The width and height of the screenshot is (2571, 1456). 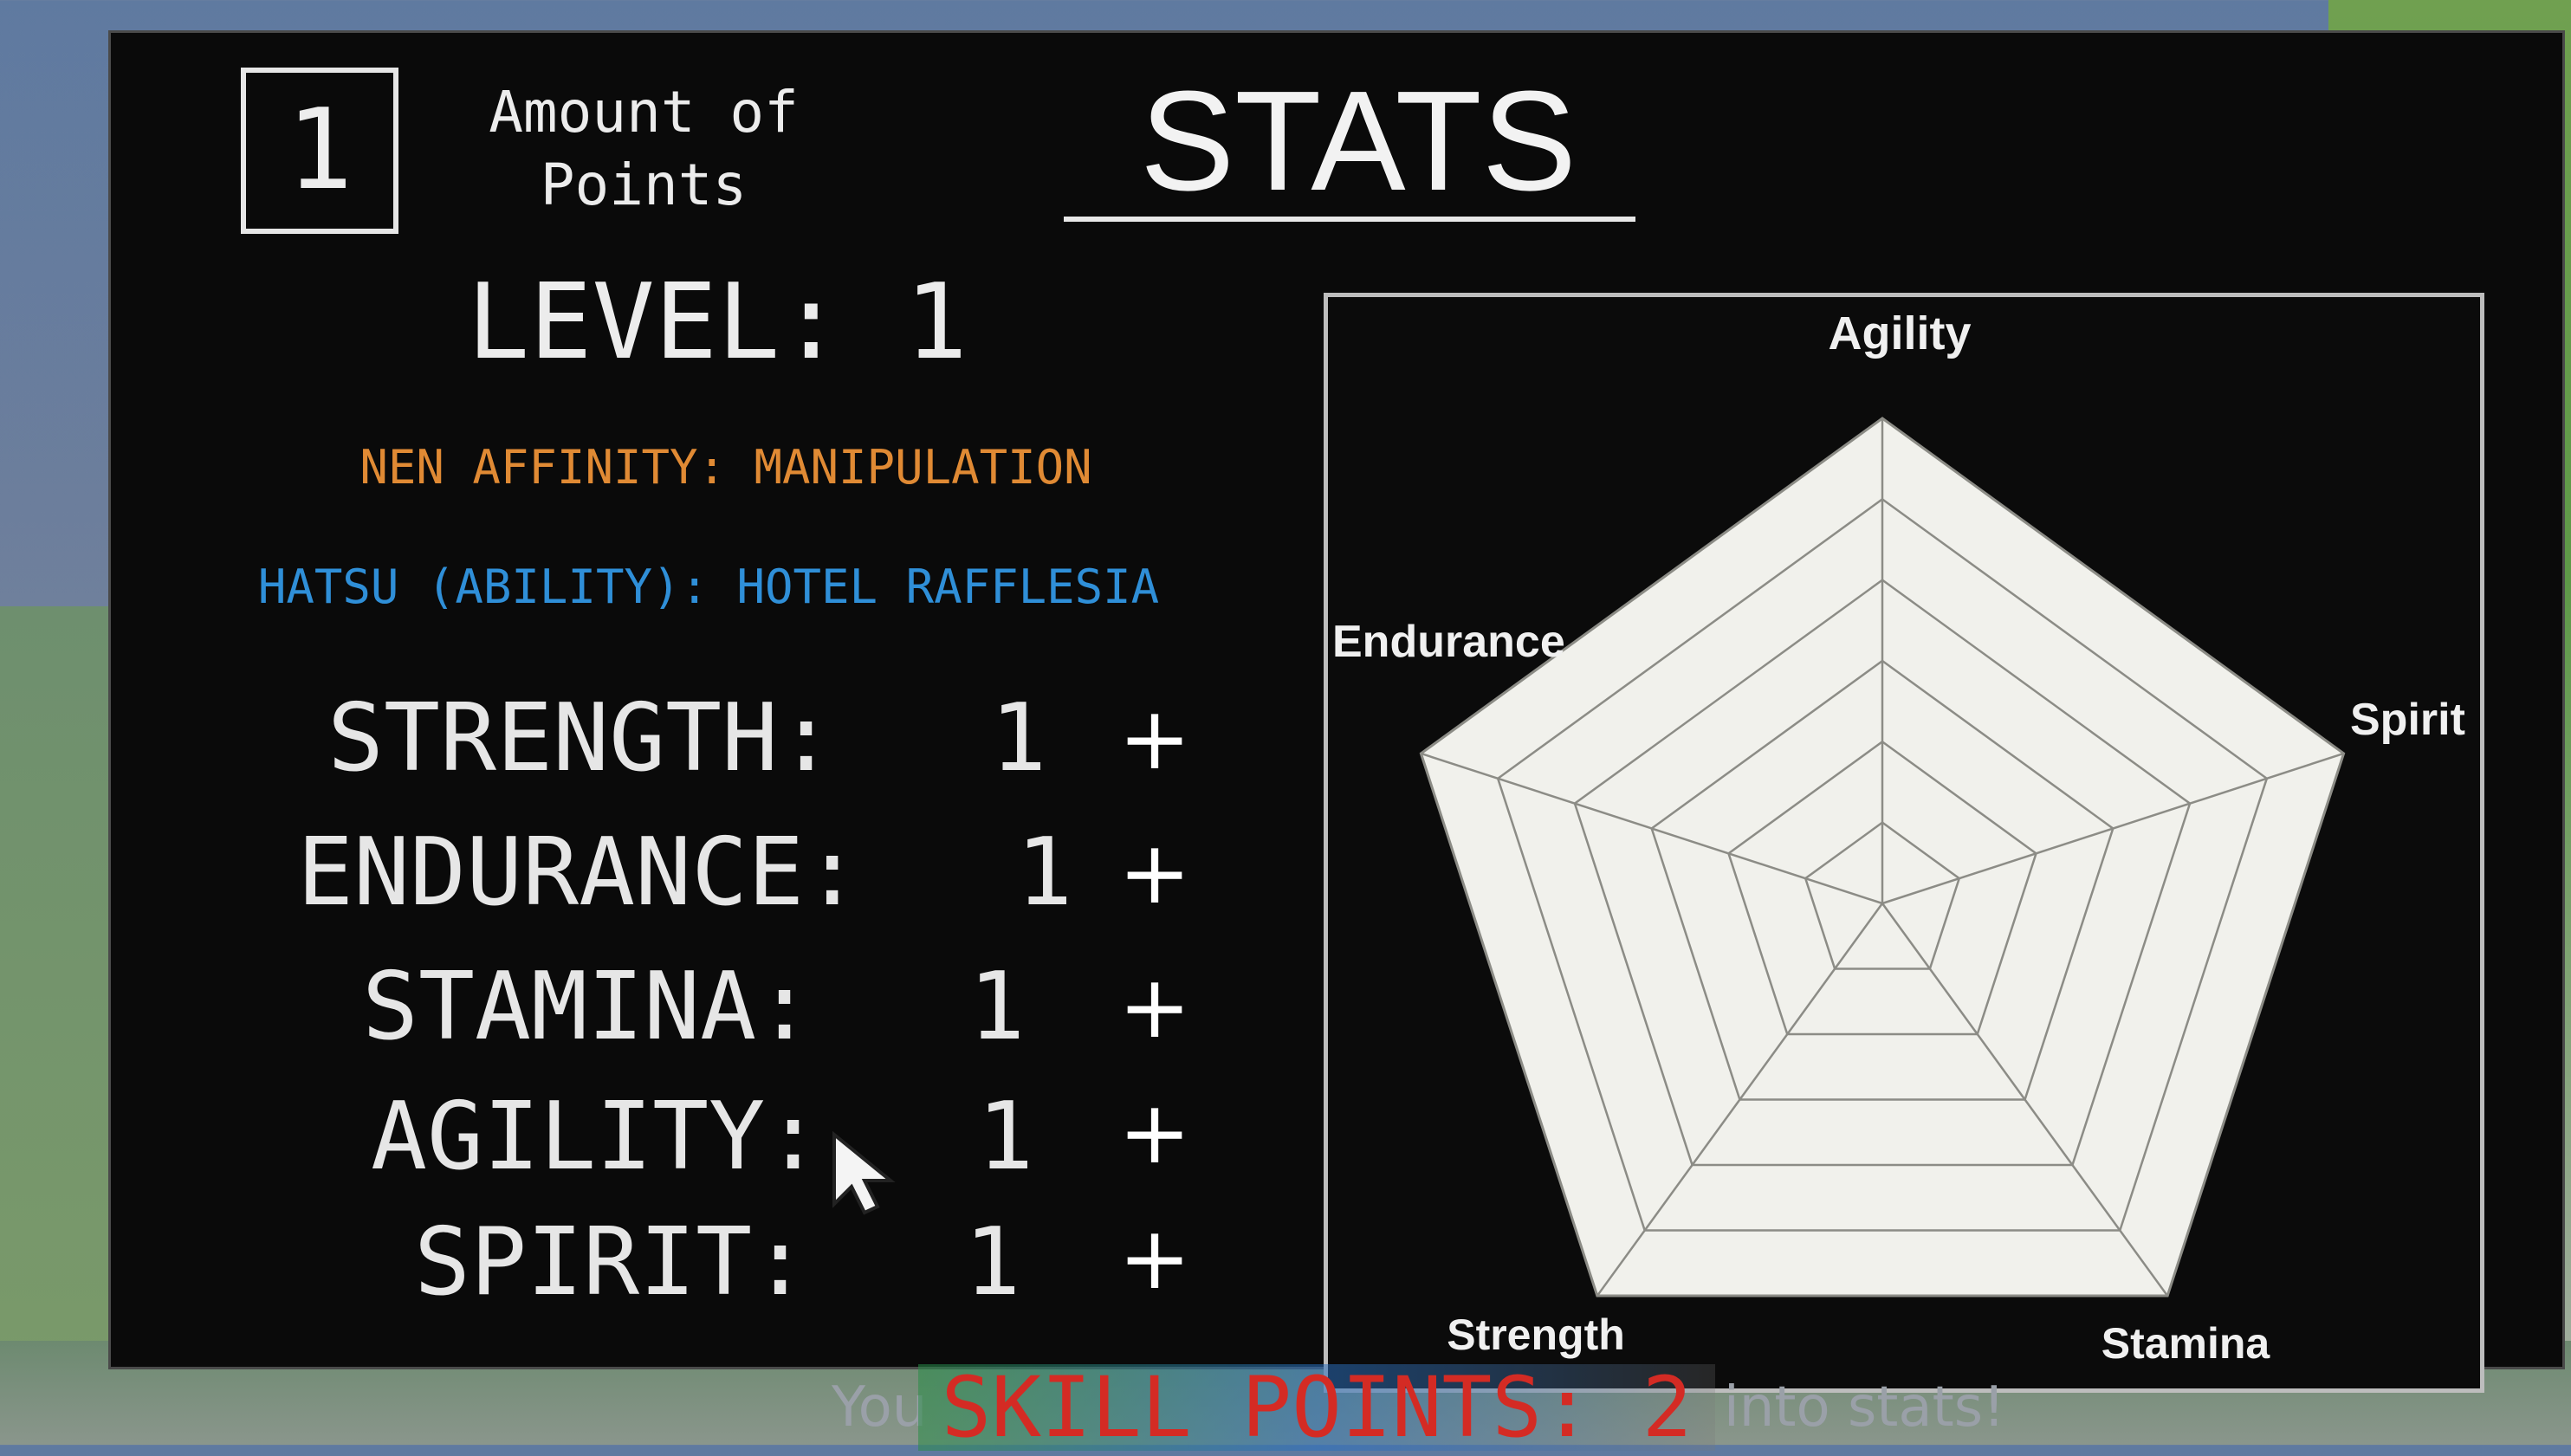 What do you see at coordinates (864, 1172) in the screenshot?
I see `mouse-cursor-icon` at bounding box center [864, 1172].